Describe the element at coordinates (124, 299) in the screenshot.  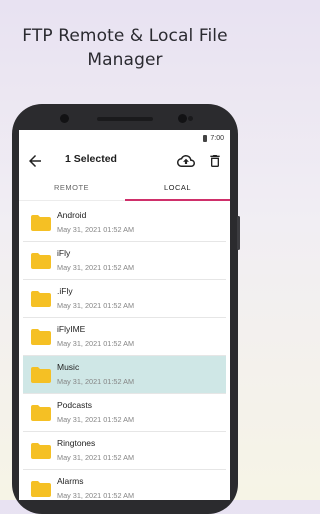
I see `list-item: .iFly May 31, 2021 01:52 AM` at that location.